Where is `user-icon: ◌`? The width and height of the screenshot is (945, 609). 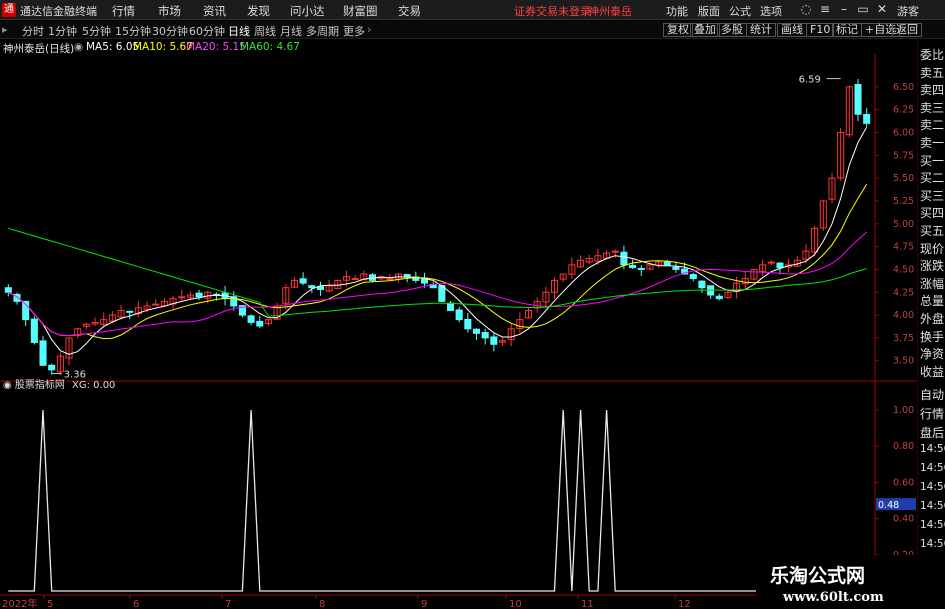 user-icon: ◌ is located at coordinates (806, 9).